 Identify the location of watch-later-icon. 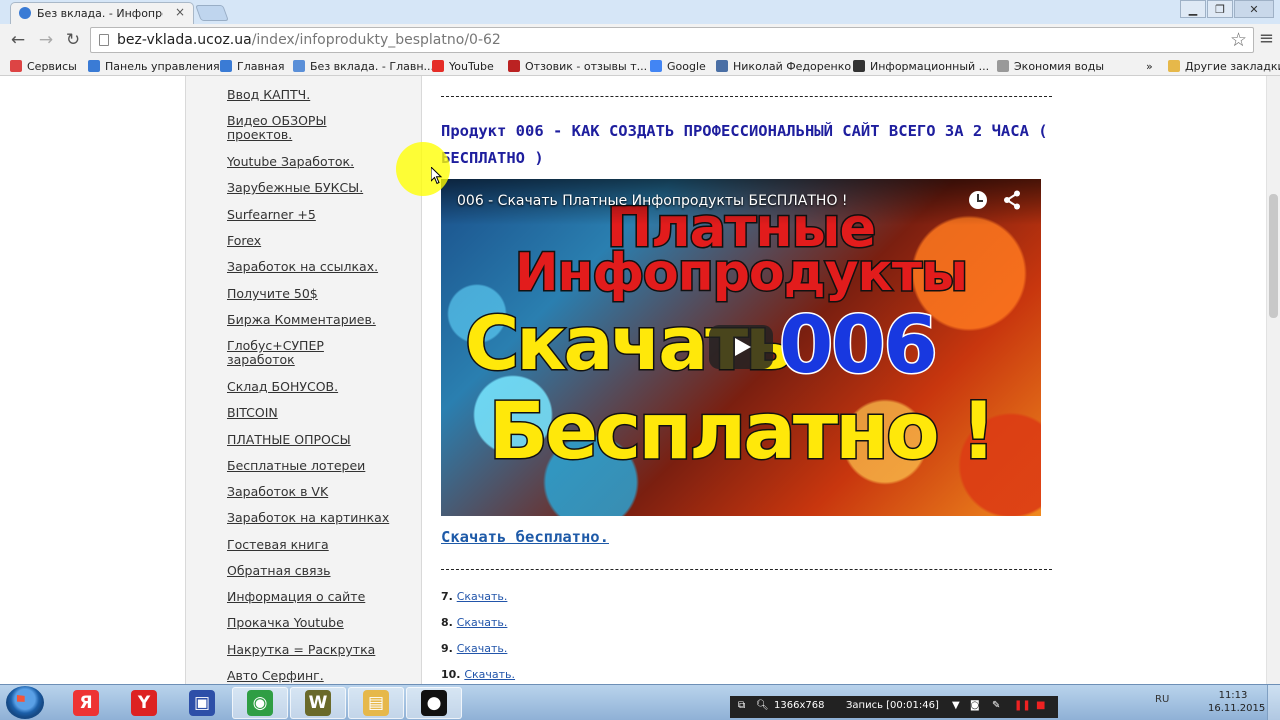
(978, 200).